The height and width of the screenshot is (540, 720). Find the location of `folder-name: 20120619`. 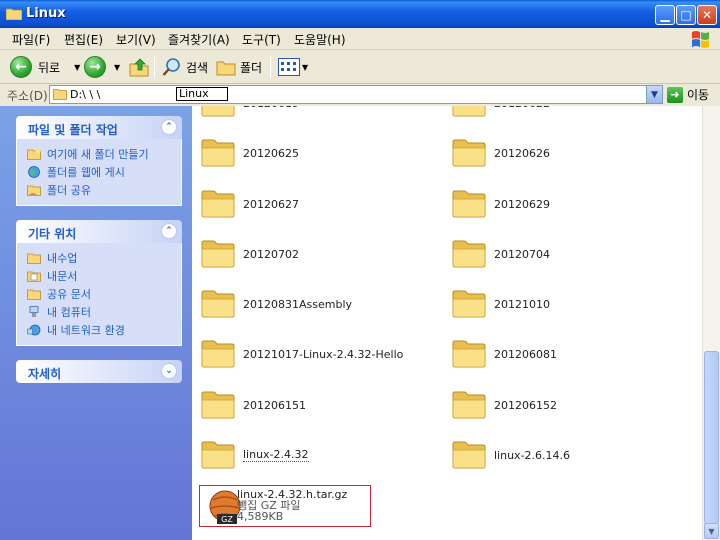

folder-name: 20120619 is located at coordinates (271, 108).